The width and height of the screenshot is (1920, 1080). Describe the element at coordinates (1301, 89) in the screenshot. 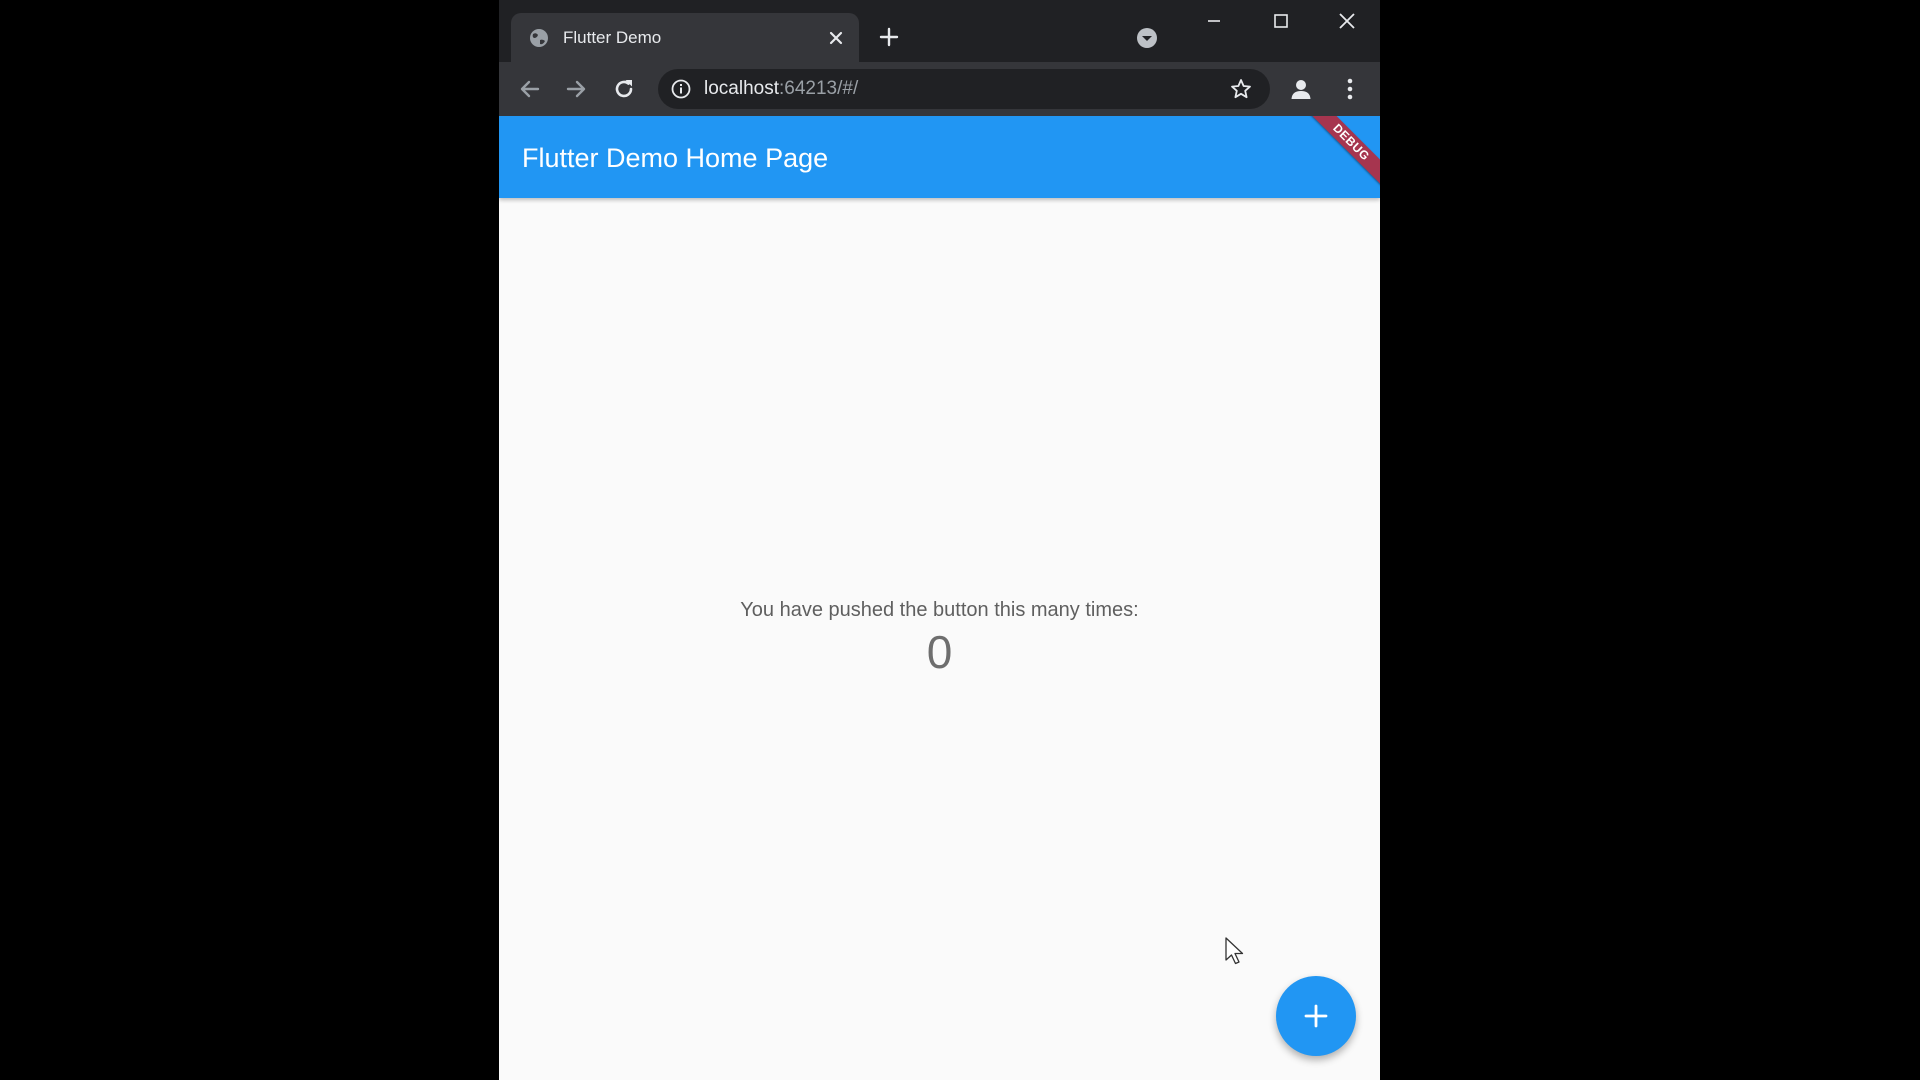

I see `profile-person-icon` at that location.